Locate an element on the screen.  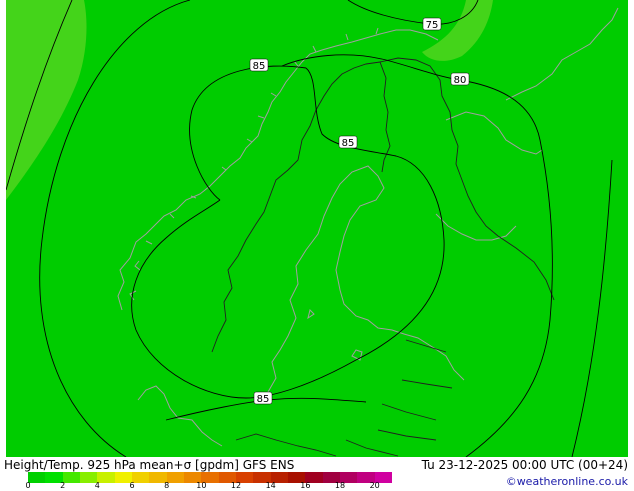
contour-label-85-north: 85 is located at coordinates (259, 65).